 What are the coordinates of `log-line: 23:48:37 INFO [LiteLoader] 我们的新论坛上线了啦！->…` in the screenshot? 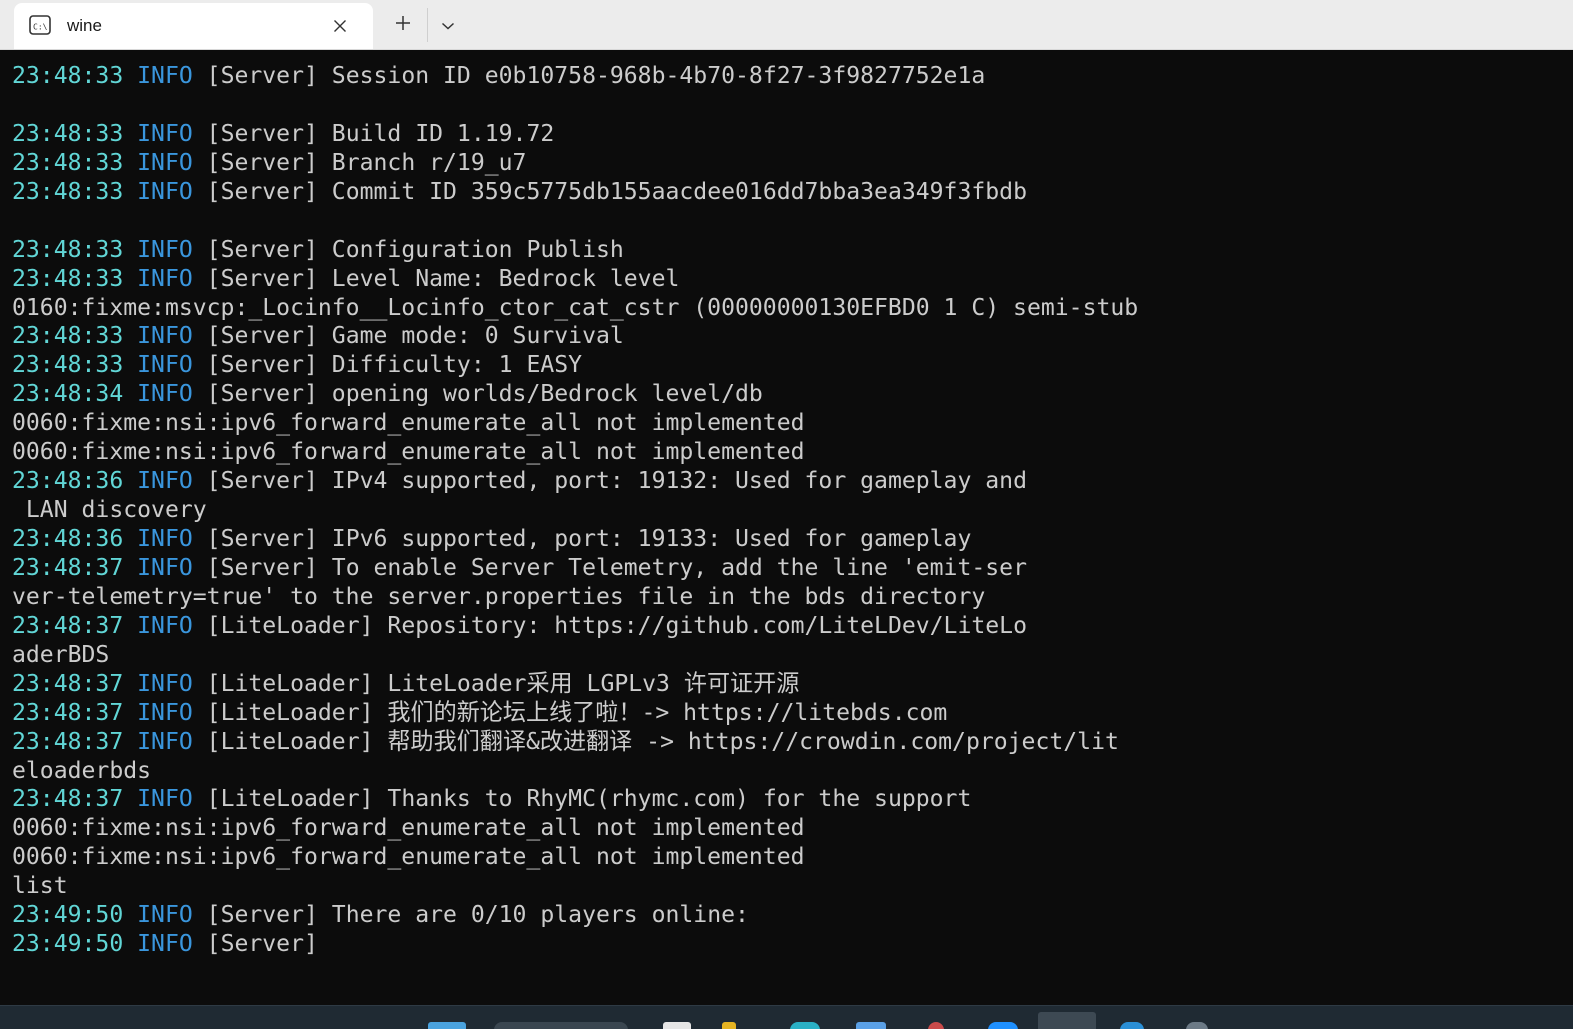 It's located at (575, 713).